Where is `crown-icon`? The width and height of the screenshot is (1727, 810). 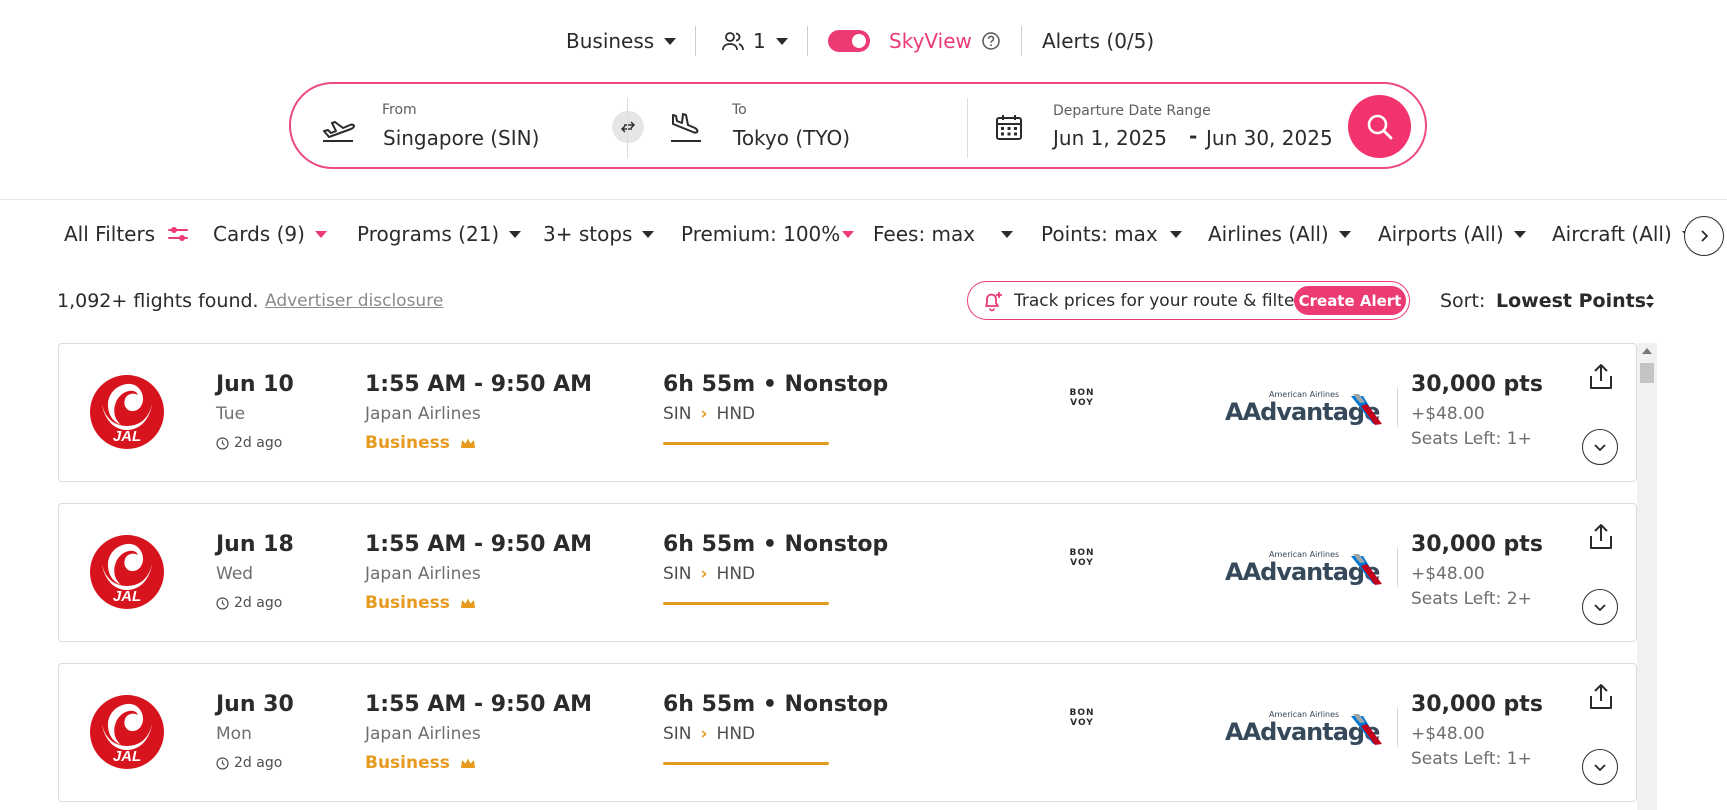 crown-icon is located at coordinates (467, 443).